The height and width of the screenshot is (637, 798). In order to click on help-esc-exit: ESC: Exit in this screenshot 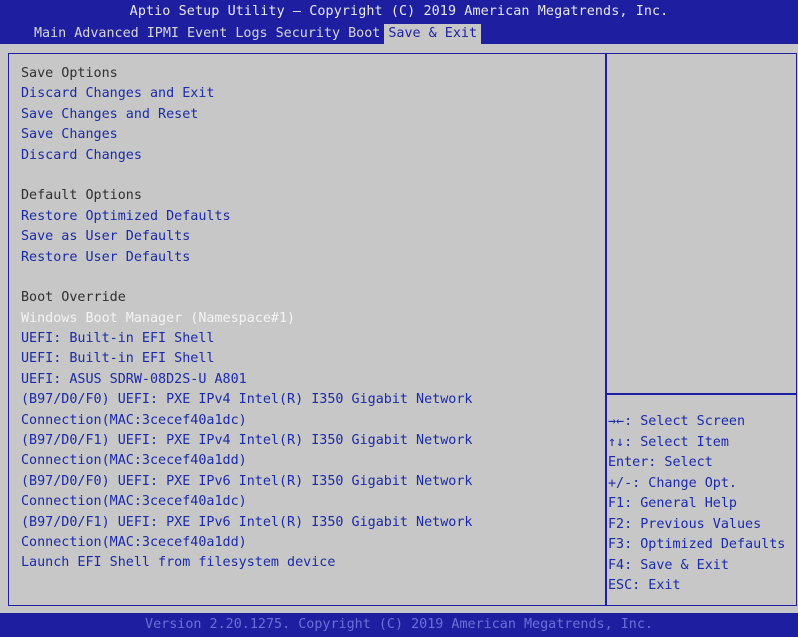, I will do `click(644, 585)`.